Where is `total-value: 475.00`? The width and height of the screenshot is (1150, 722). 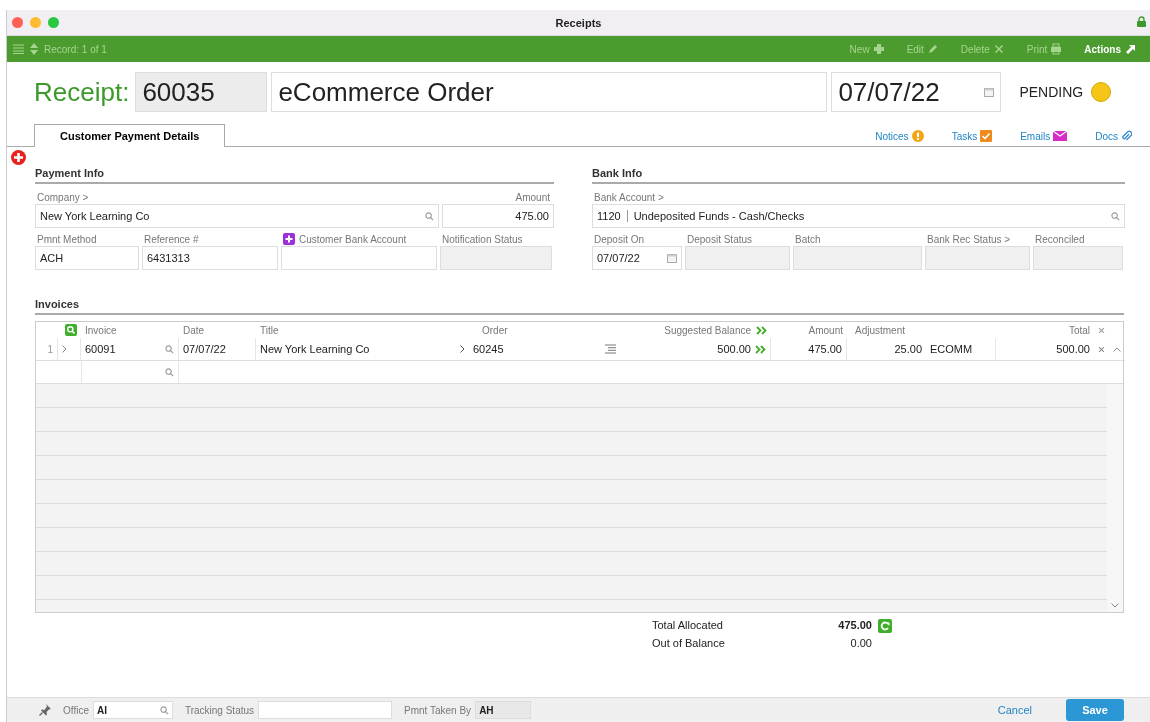
total-value: 475.00 is located at coordinates (854, 626).